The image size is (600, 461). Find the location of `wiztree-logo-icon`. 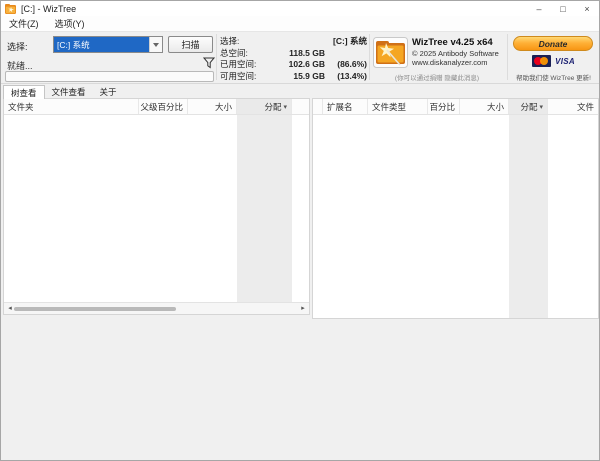

wiztree-logo-icon is located at coordinates (390, 52).